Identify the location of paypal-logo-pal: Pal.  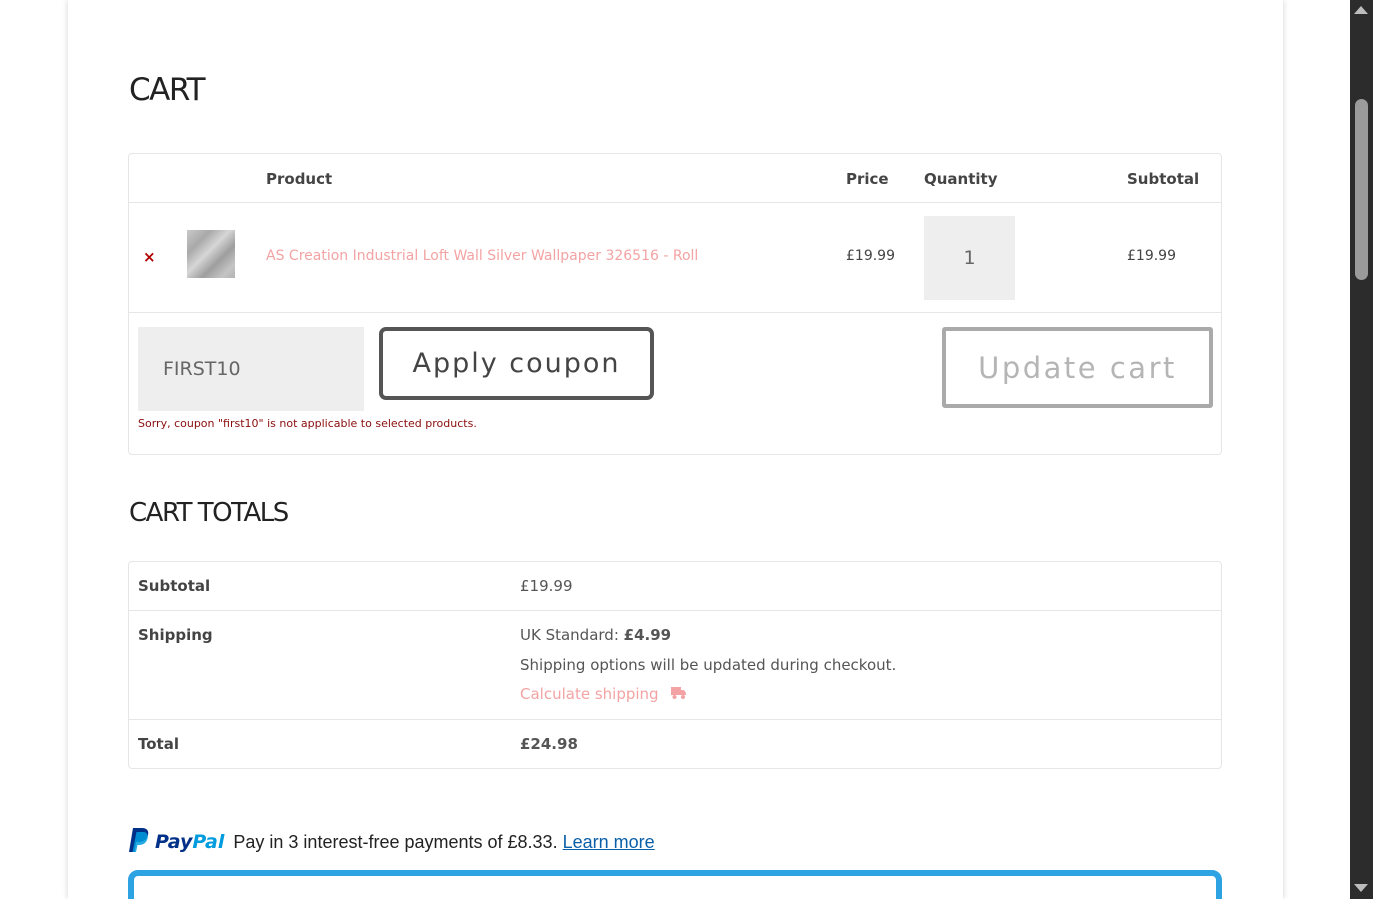
(208, 842).